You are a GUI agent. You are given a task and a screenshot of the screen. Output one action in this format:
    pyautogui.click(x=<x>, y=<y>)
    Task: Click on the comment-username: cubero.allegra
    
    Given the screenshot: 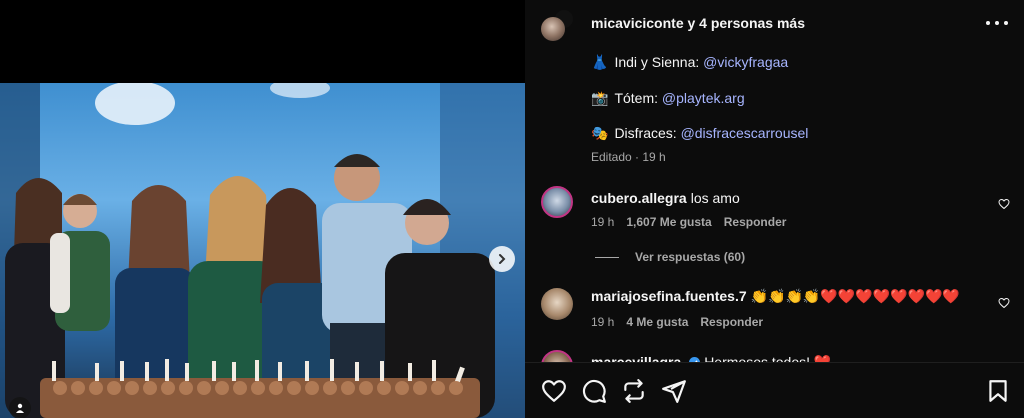 What is the action you would take?
    pyautogui.click(x=639, y=198)
    